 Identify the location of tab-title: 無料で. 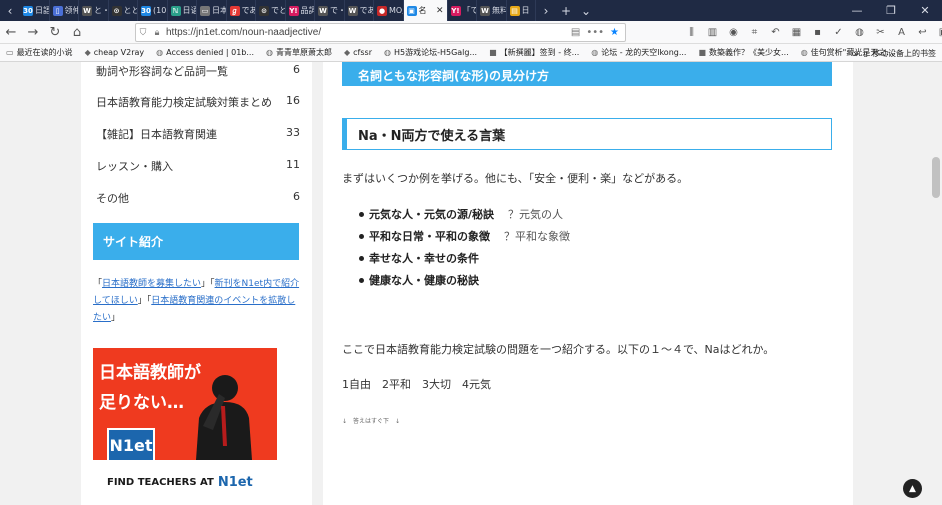
(499, 10).